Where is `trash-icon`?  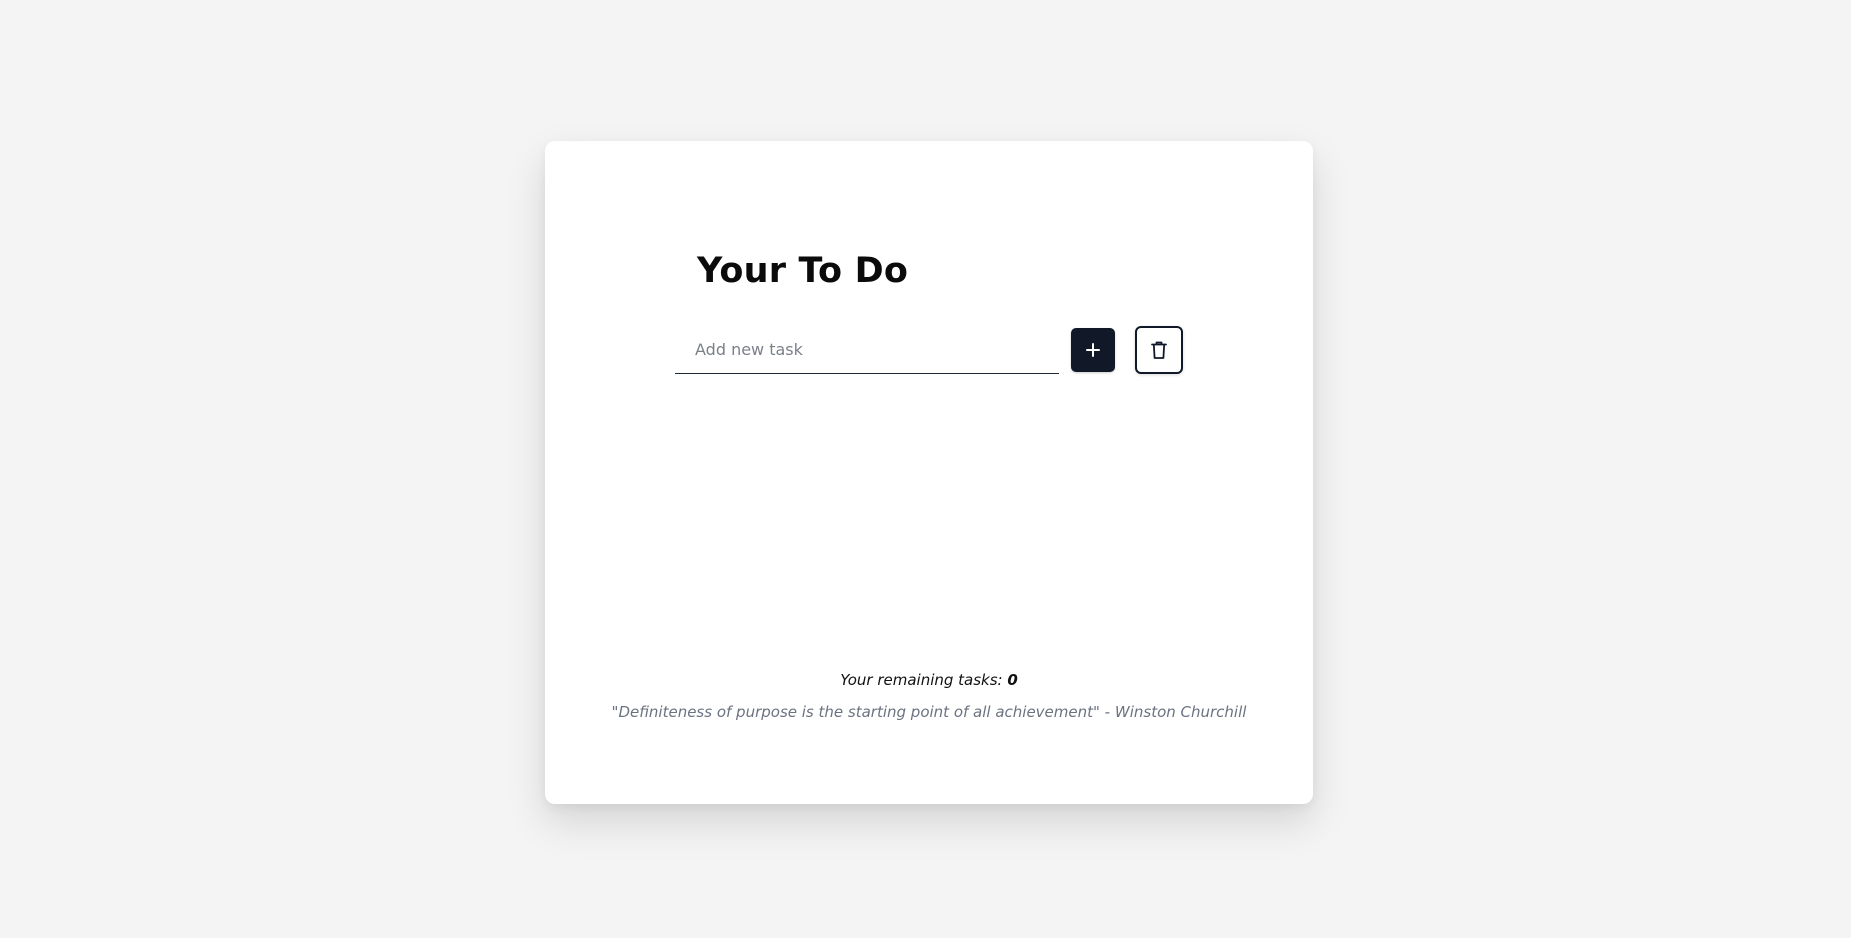 trash-icon is located at coordinates (1159, 350).